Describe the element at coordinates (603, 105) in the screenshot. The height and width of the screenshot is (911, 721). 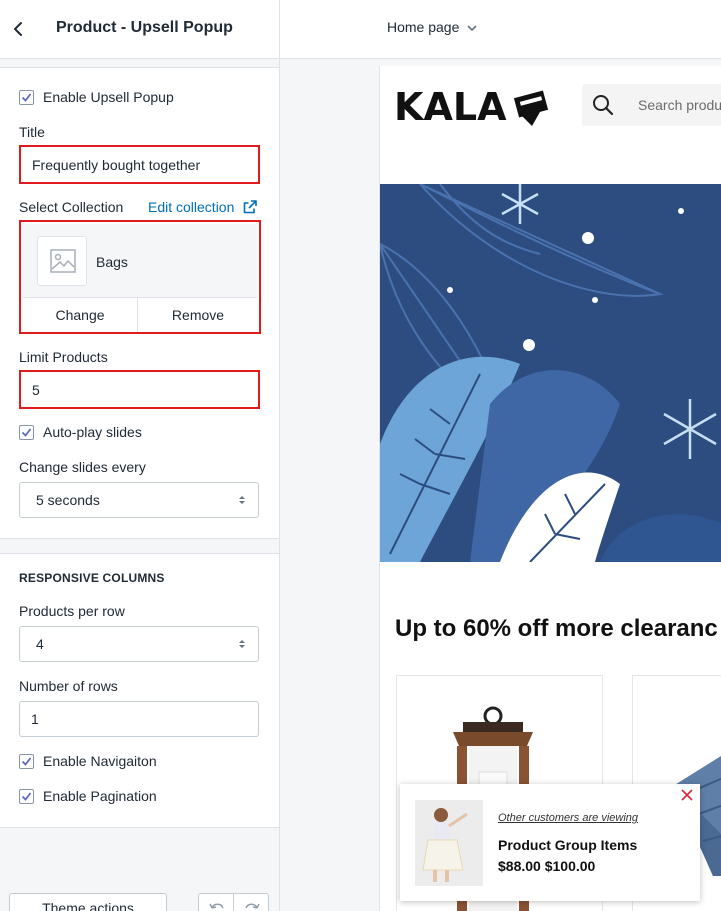
I see `search-icon` at that location.